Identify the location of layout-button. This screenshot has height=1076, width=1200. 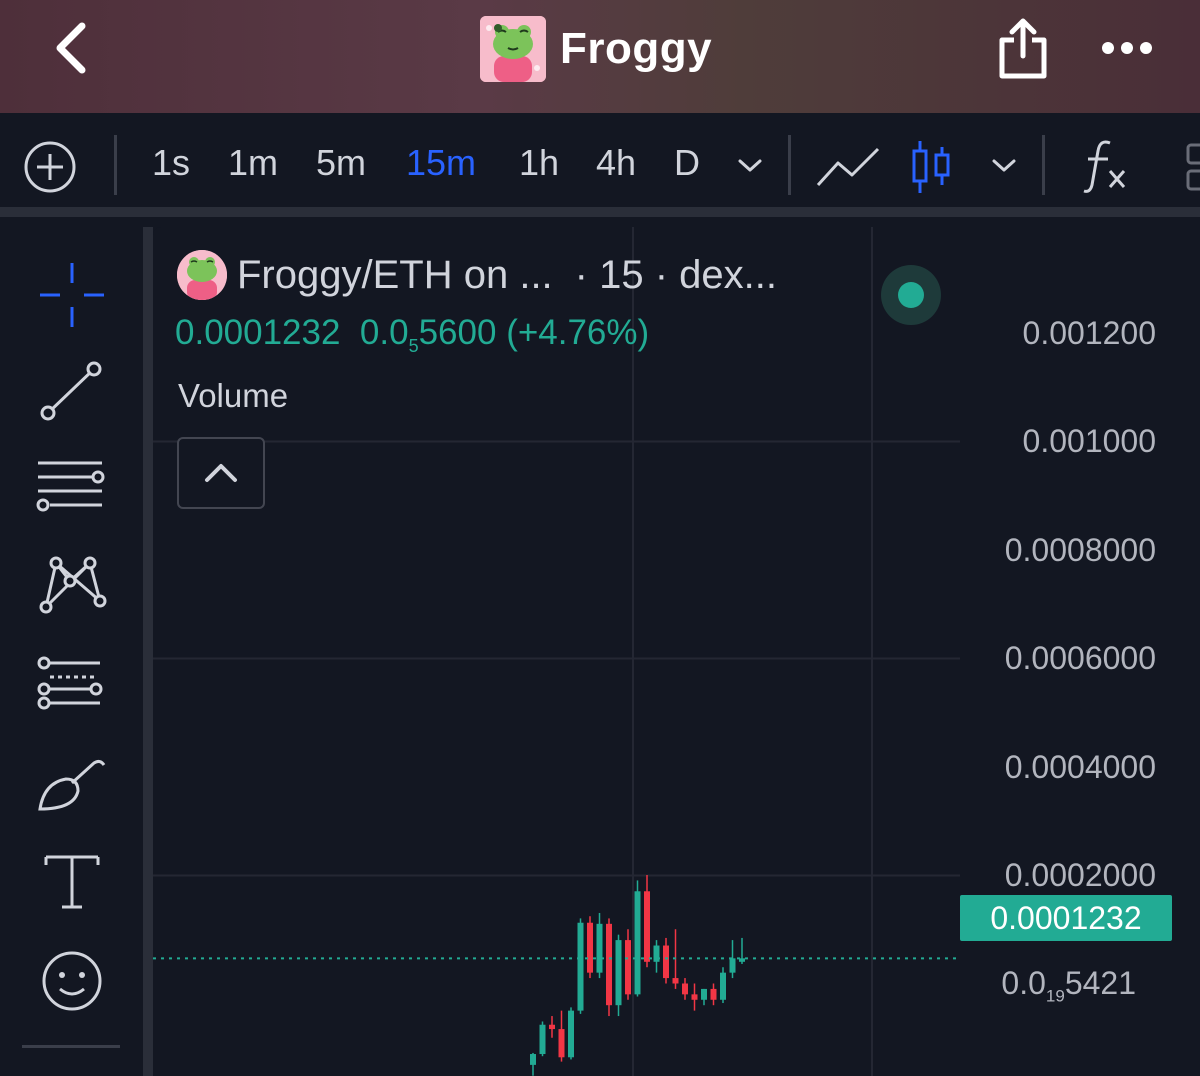
(1192, 169).